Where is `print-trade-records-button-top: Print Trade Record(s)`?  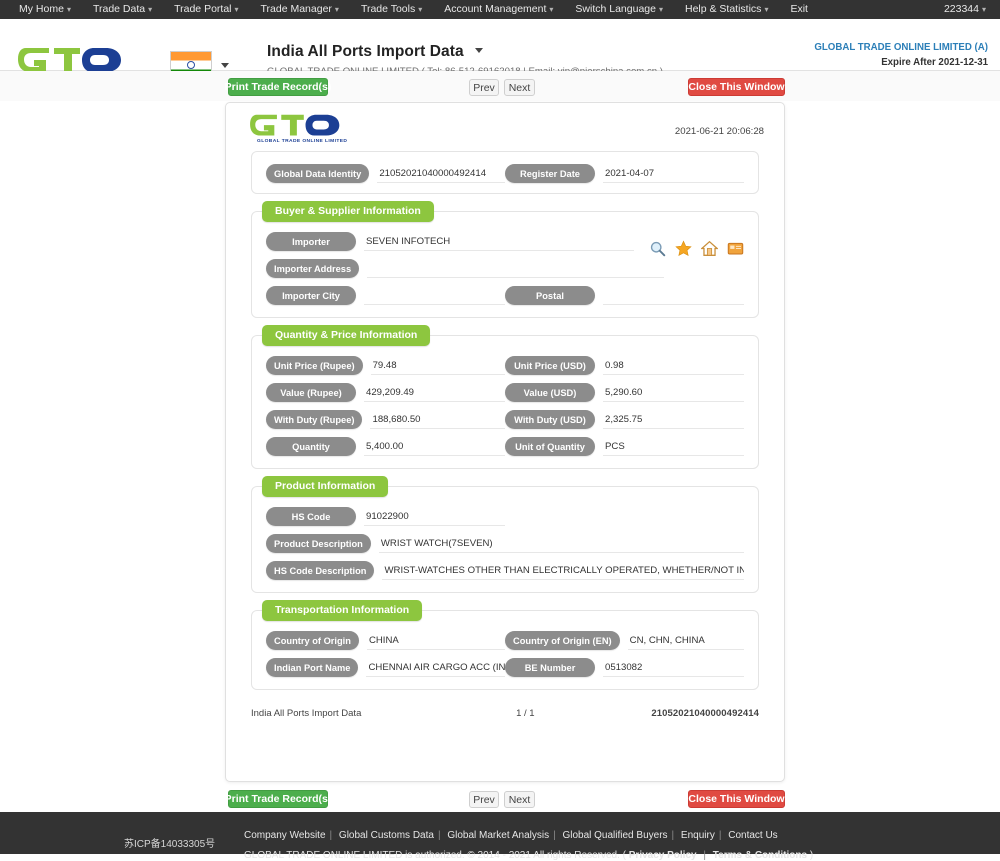
print-trade-records-button-top: Print Trade Record(s) is located at coordinates (278, 87).